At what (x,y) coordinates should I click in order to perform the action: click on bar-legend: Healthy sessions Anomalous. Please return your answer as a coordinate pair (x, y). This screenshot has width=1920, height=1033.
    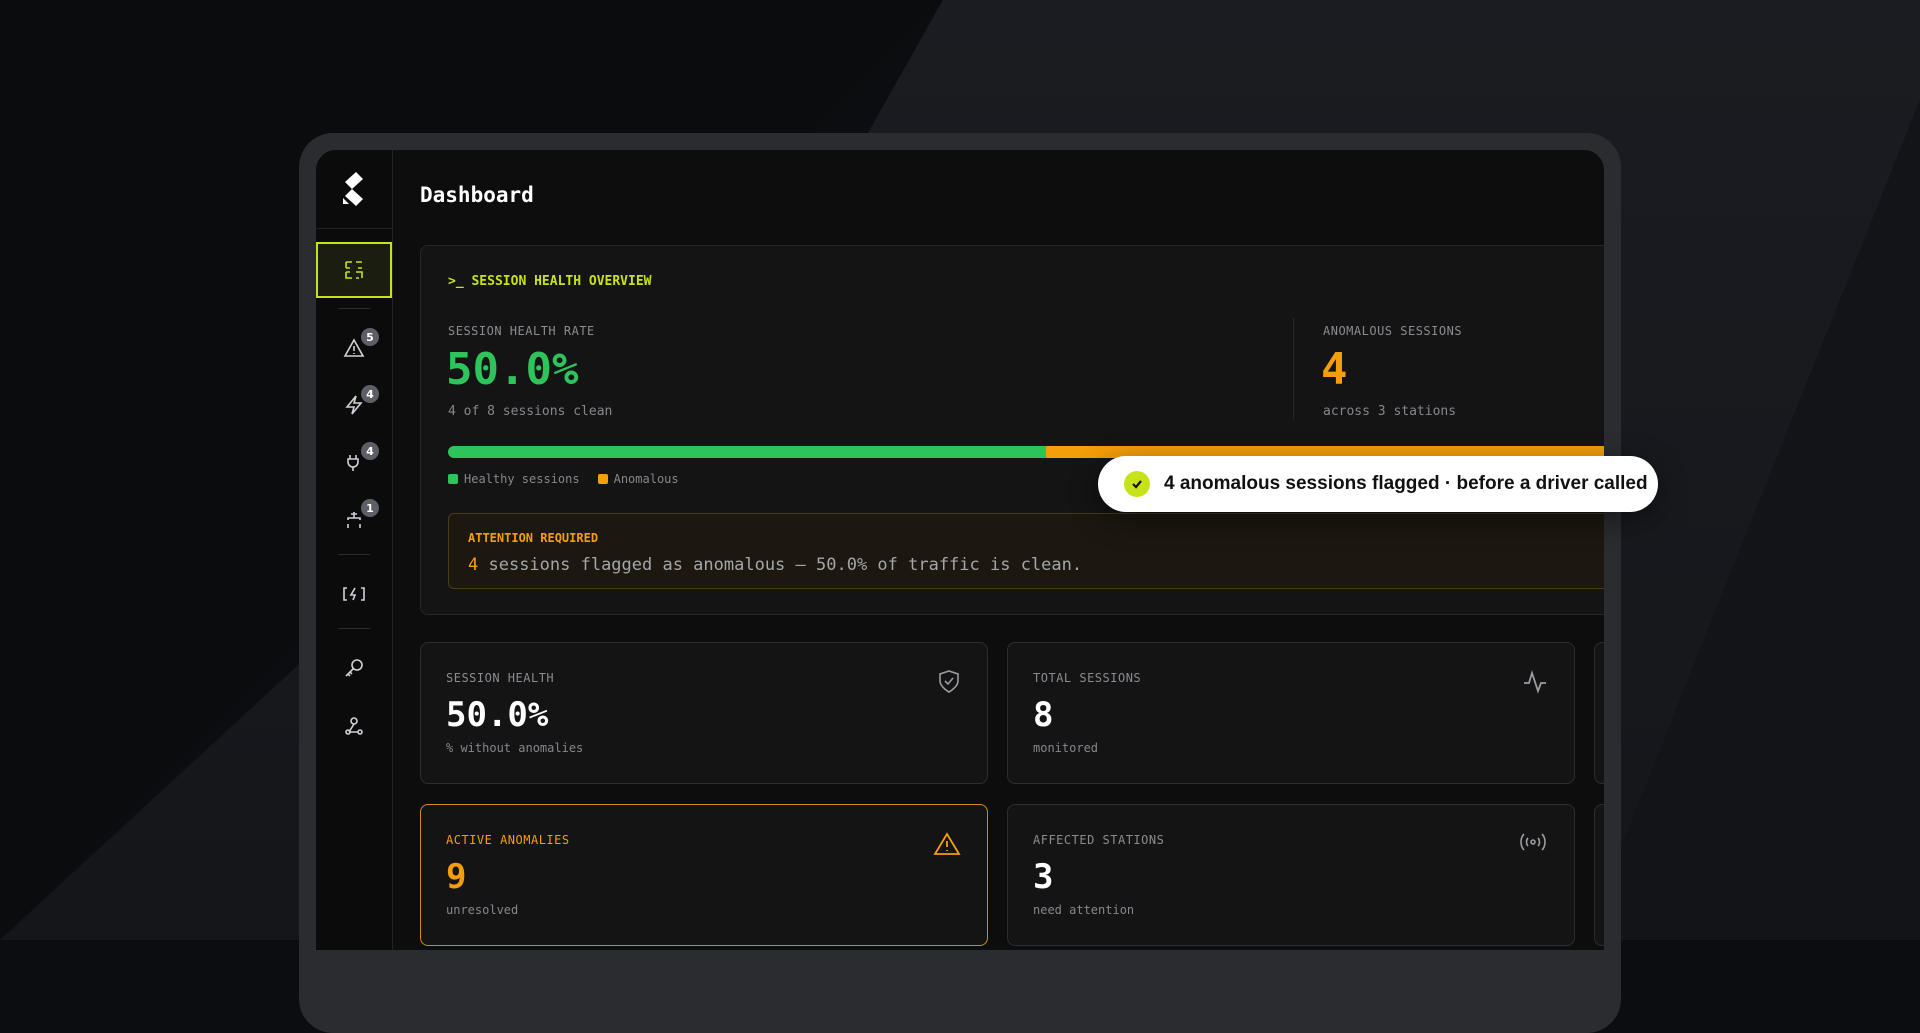
    Looking at the image, I should click on (563, 479).